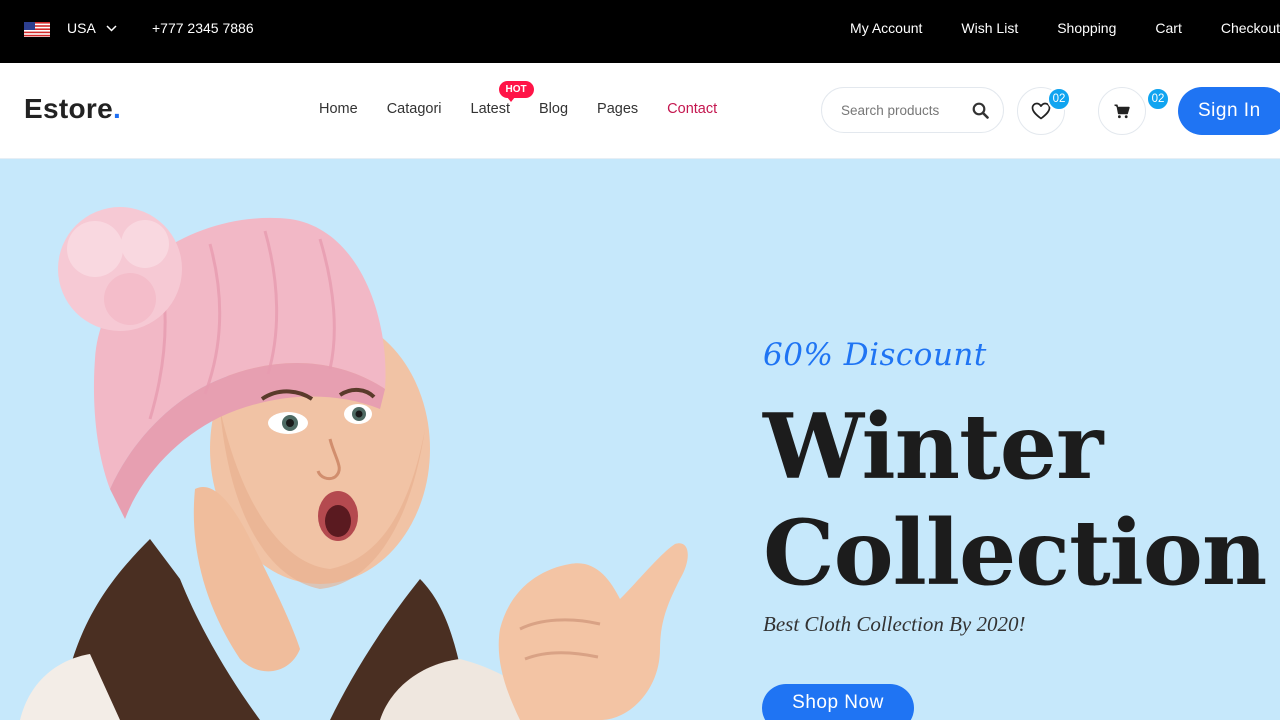 This screenshot has width=1280, height=720. What do you see at coordinates (1015, 553) in the screenshot?
I see `hero-title-line-2: Collection` at bounding box center [1015, 553].